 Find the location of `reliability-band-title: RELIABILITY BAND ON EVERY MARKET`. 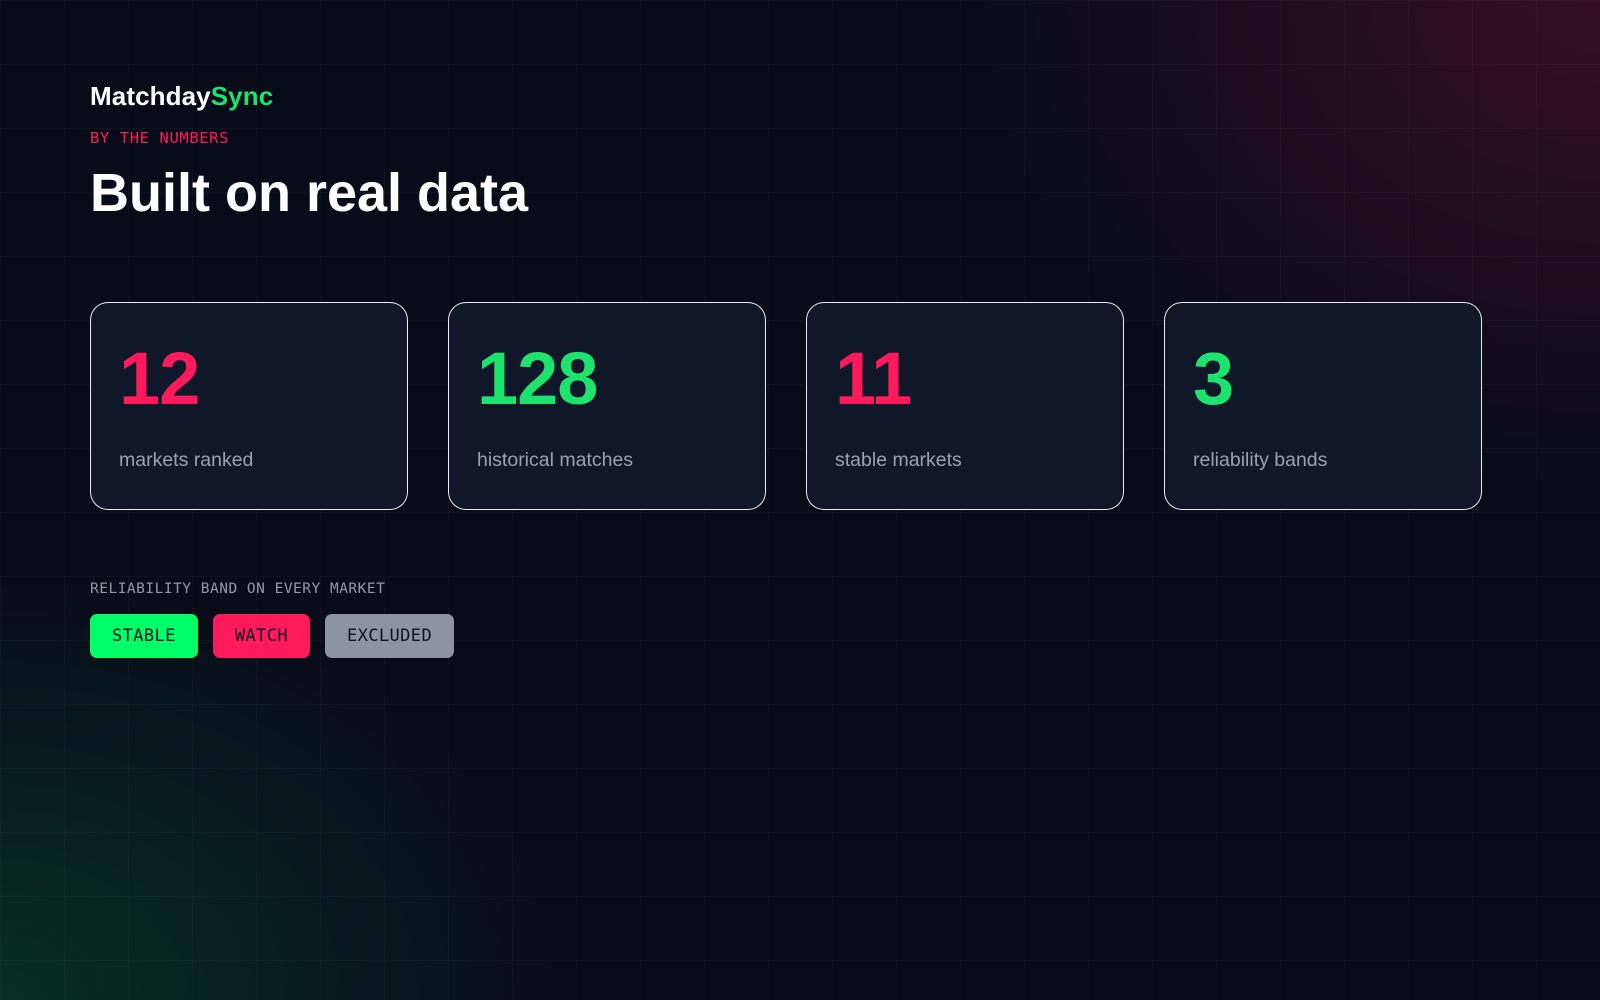

reliability-band-title: RELIABILITY BAND ON EVERY MARKET is located at coordinates (238, 589).